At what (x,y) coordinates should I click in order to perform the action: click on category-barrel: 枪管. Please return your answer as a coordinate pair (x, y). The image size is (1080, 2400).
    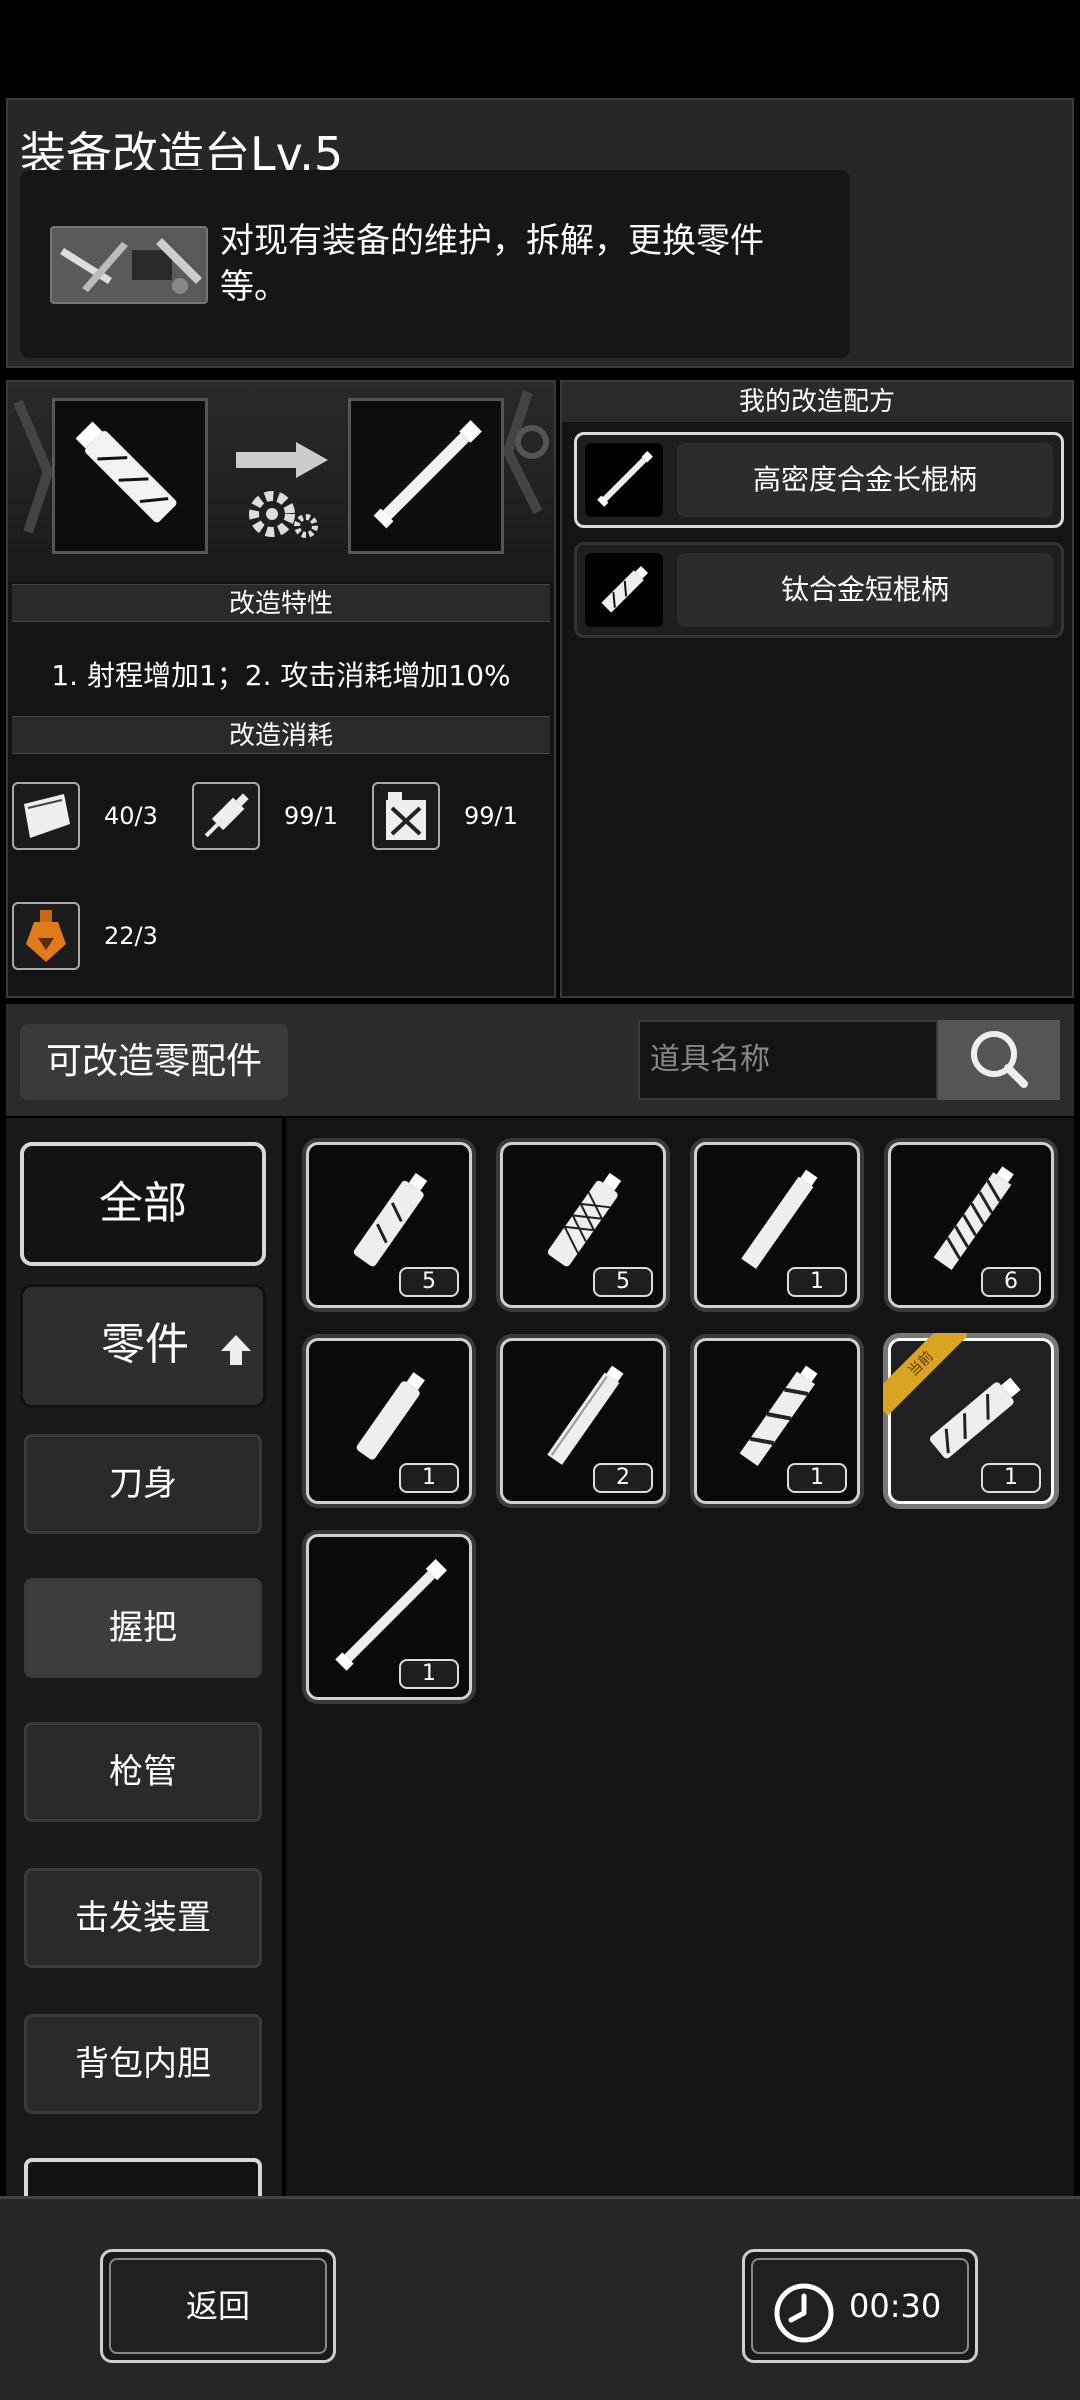
    Looking at the image, I should click on (143, 1772).